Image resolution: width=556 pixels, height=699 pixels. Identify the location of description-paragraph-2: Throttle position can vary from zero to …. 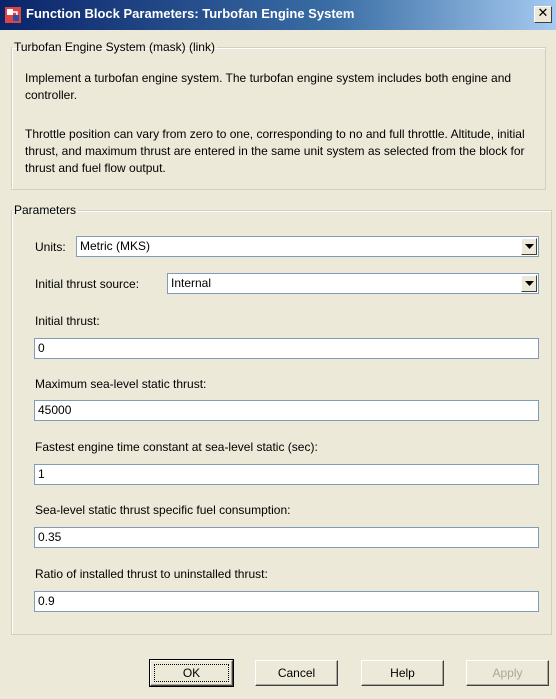
(275, 151).